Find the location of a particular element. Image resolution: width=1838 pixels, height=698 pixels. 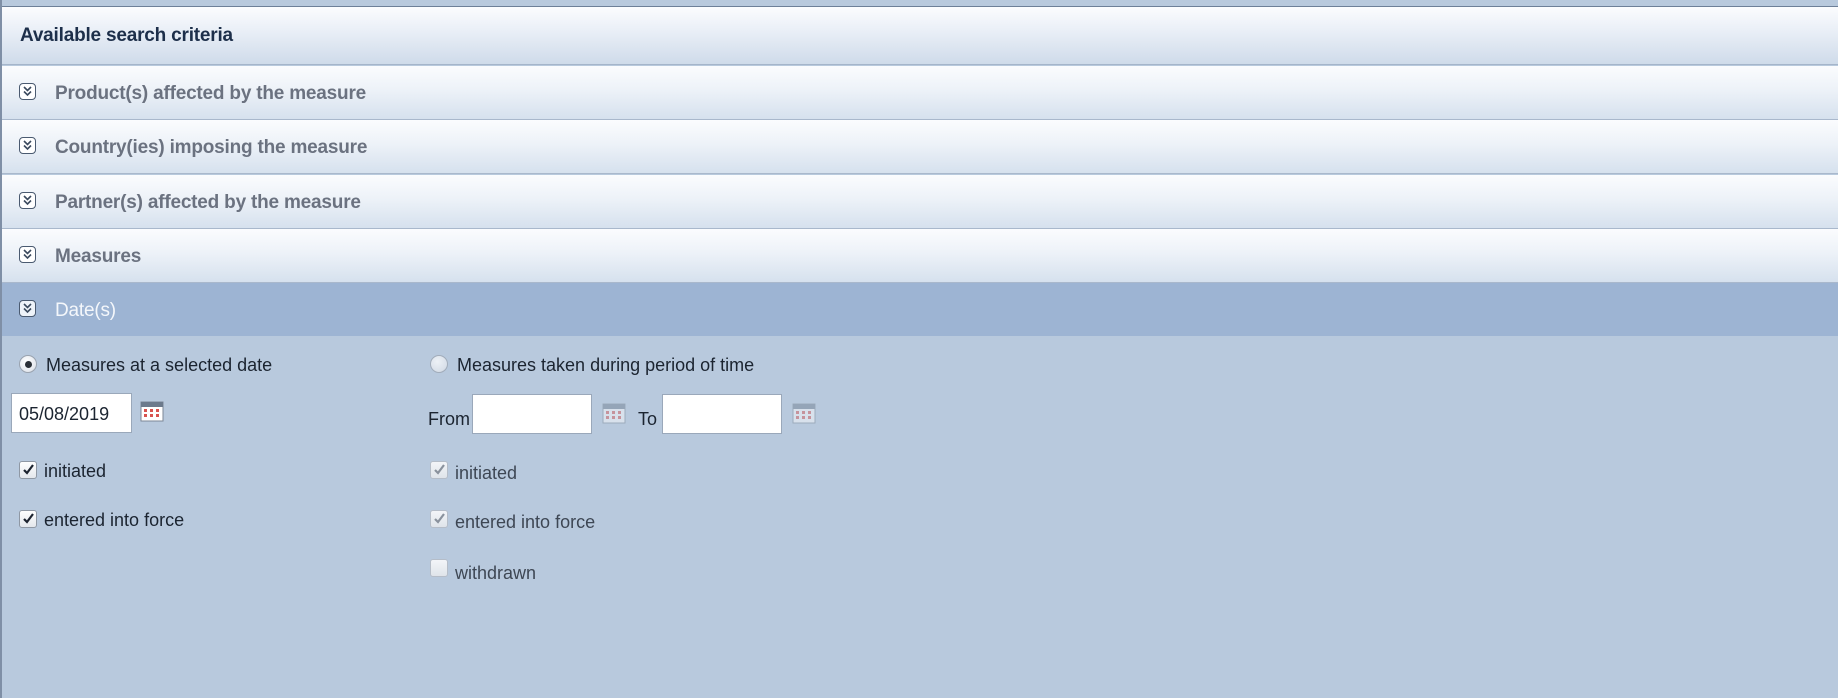

calendar-icon is located at coordinates (152, 411).